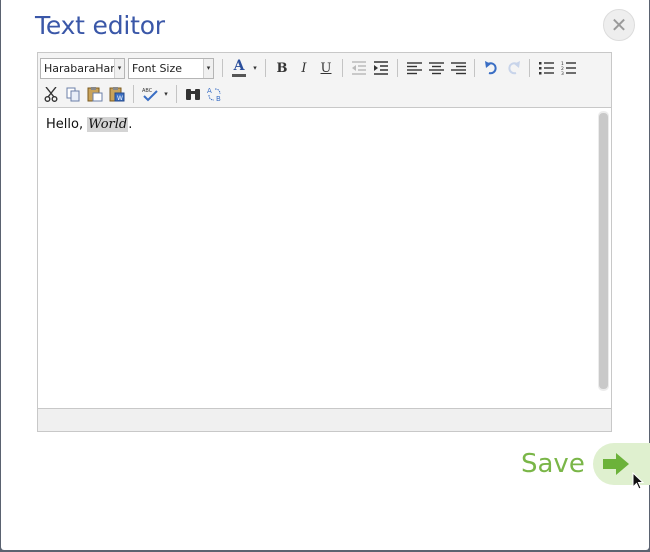 This screenshot has width=650, height=552. I want to click on mouse-cursor-icon, so click(638, 481).